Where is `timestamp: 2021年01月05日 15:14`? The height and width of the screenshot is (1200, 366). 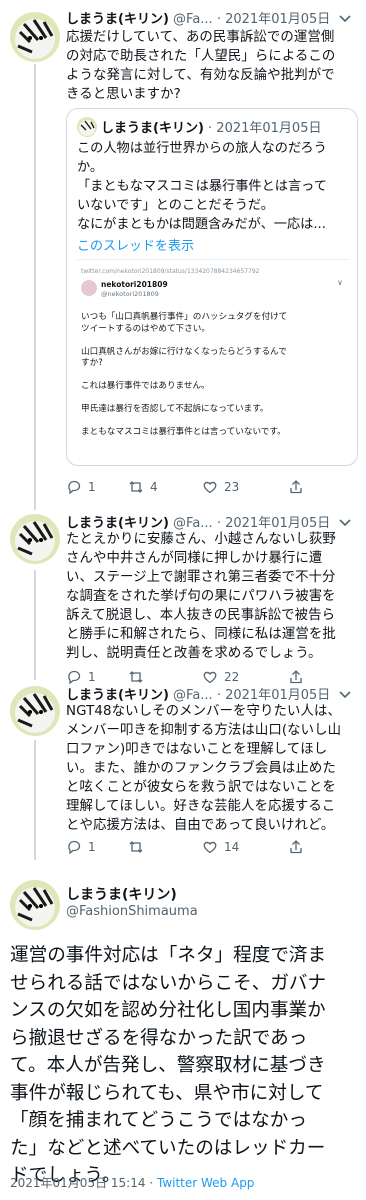
timestamp: 2021年01月05日 15:14 is located at coordinates (77, 1183).